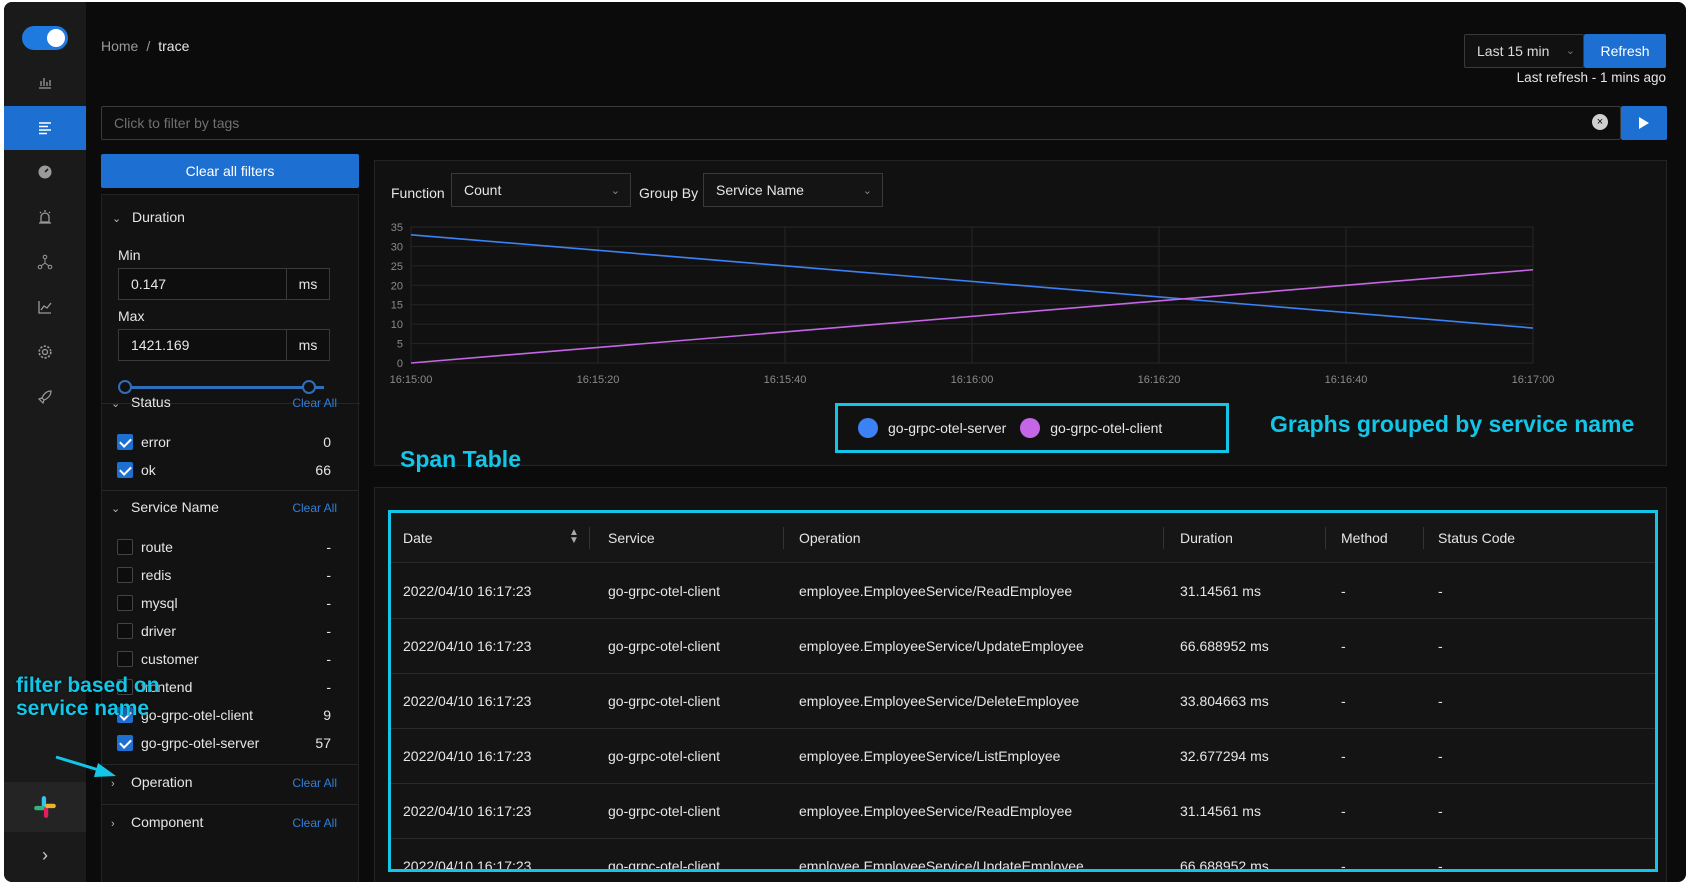 The image size is (1692, 888). Describe the element at coordinates (159, 631) in the screenshot. I see `service-label: driver` at that location.